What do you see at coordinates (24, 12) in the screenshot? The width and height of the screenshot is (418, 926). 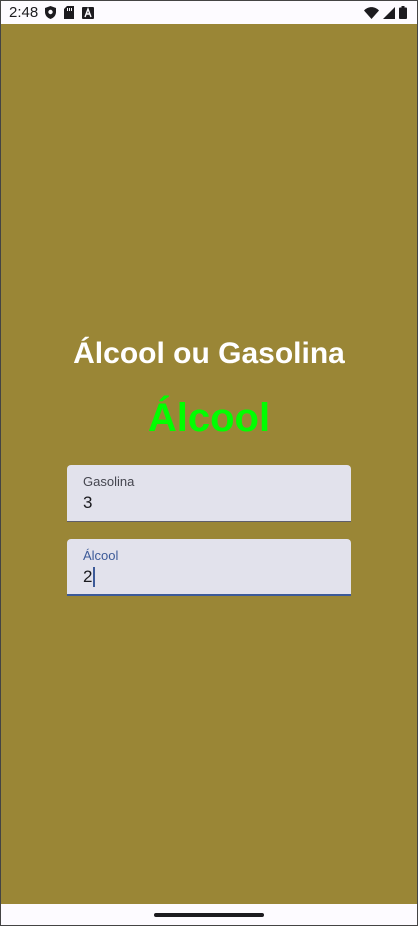 I see `status-time: 2:48` at bounding box center [24, 12].